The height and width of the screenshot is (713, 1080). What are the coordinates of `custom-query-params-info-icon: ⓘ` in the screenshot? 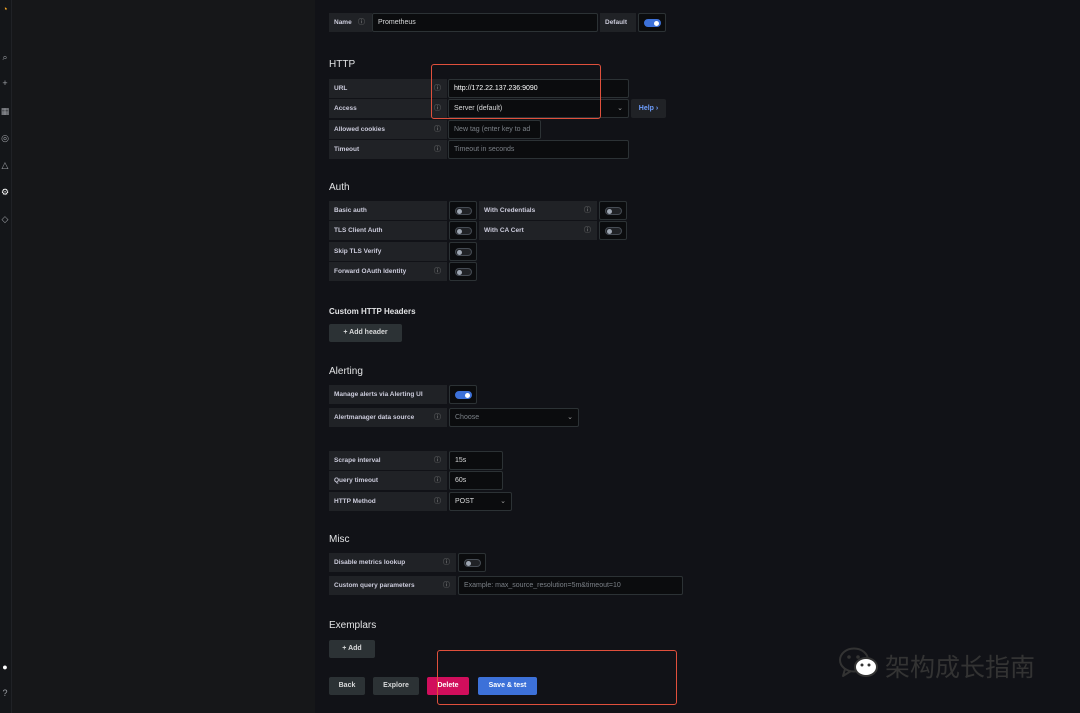 It's located at (446, 585).